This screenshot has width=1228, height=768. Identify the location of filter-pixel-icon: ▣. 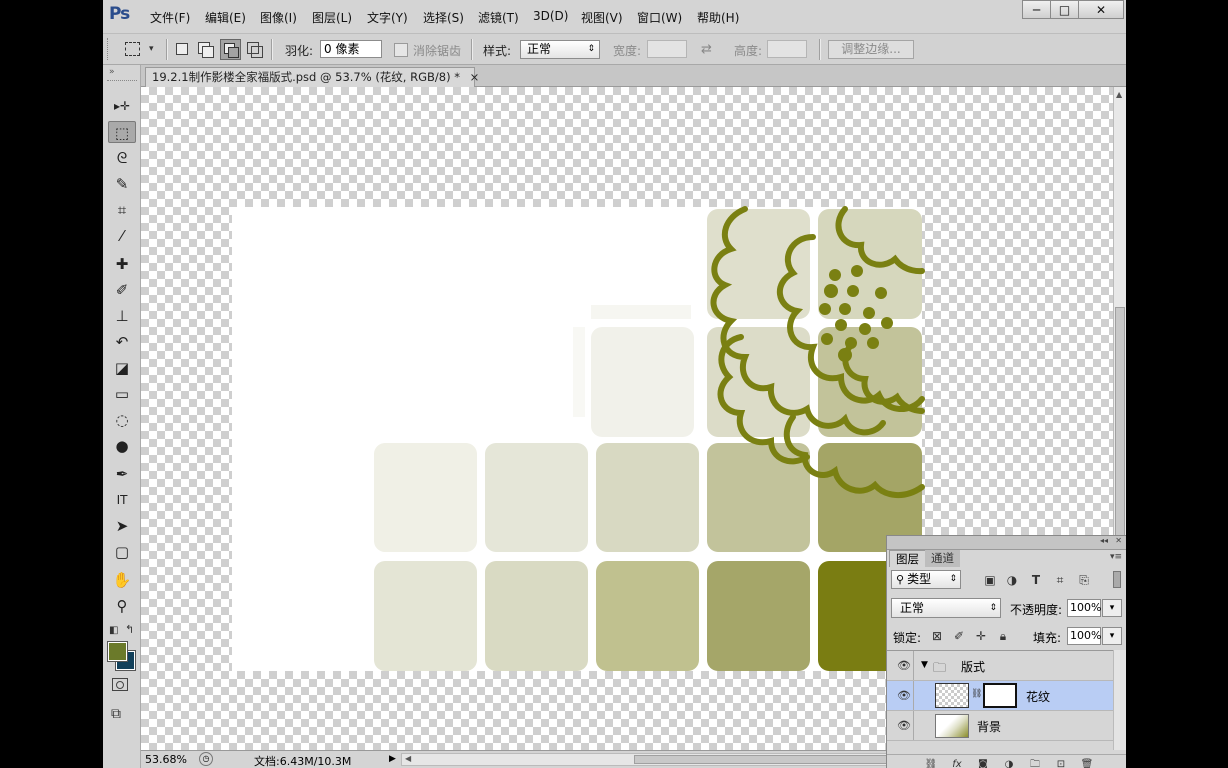
(990, 580).